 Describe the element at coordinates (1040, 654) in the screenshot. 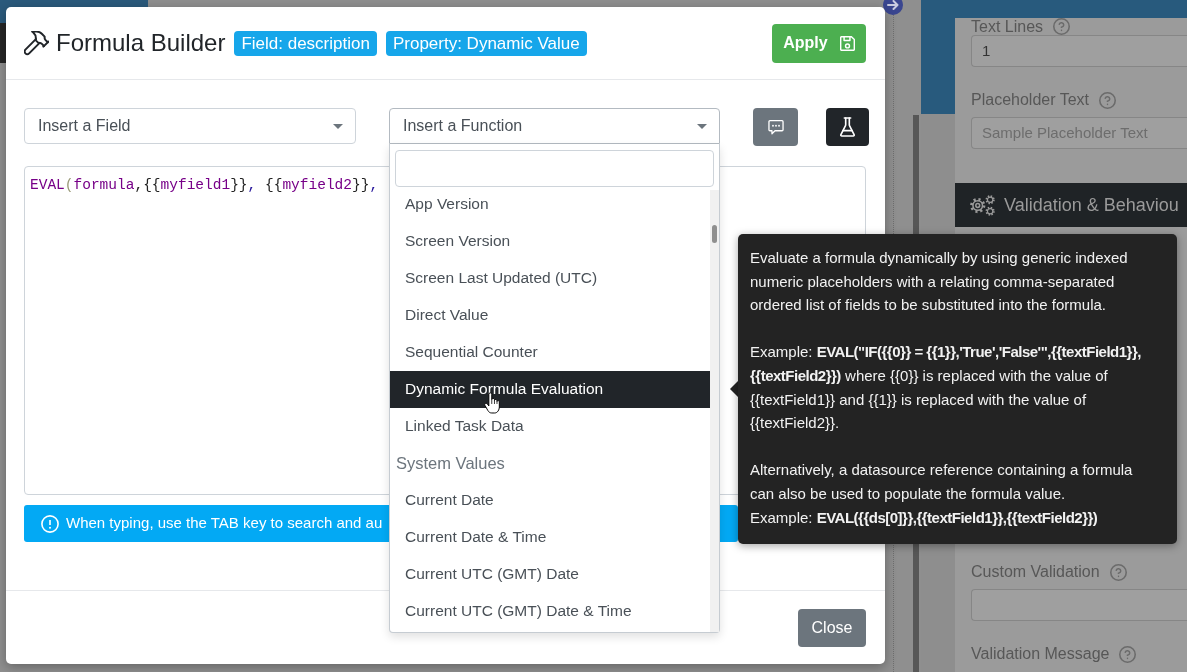

I see `field-label: Validation Message` at that location.